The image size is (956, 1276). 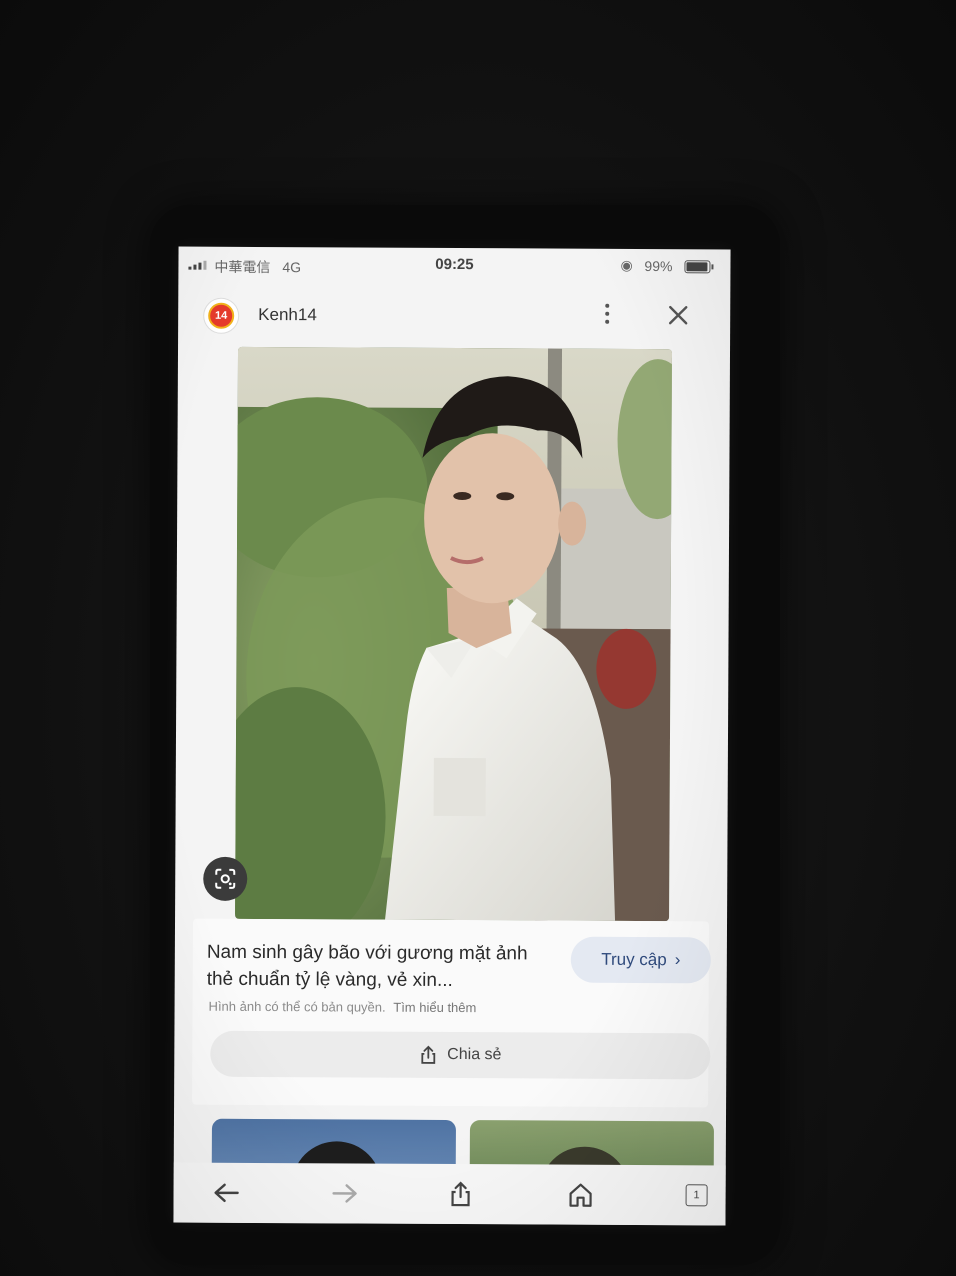 What do you see at coordinates (287, 315) in the screenshot?
I see `source-name: Kenh14` at bounding box center [287, 315].